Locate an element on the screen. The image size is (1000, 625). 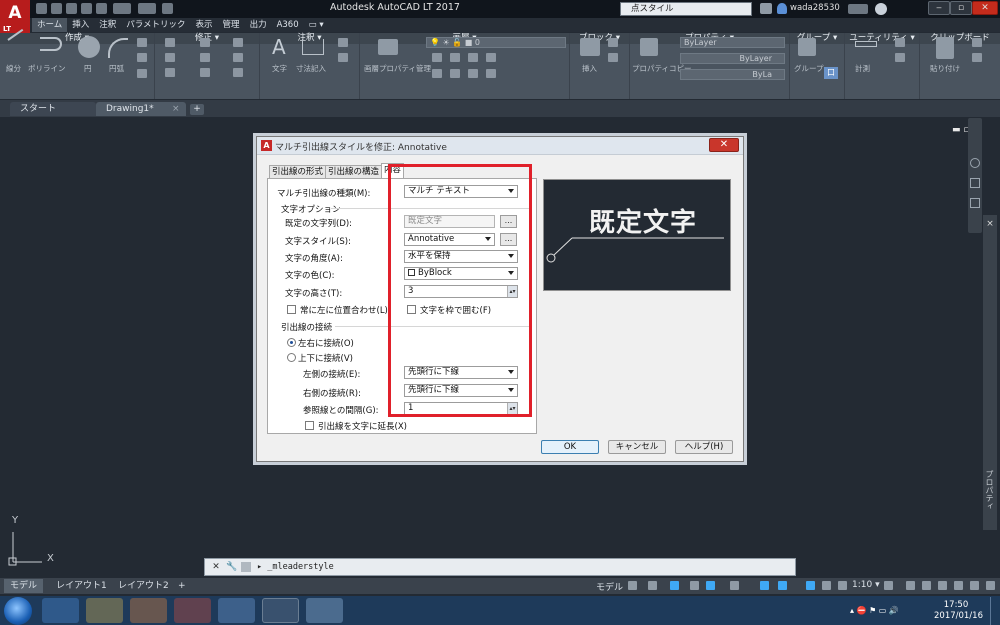
isolate-icon is located at coordinates (926, 585).